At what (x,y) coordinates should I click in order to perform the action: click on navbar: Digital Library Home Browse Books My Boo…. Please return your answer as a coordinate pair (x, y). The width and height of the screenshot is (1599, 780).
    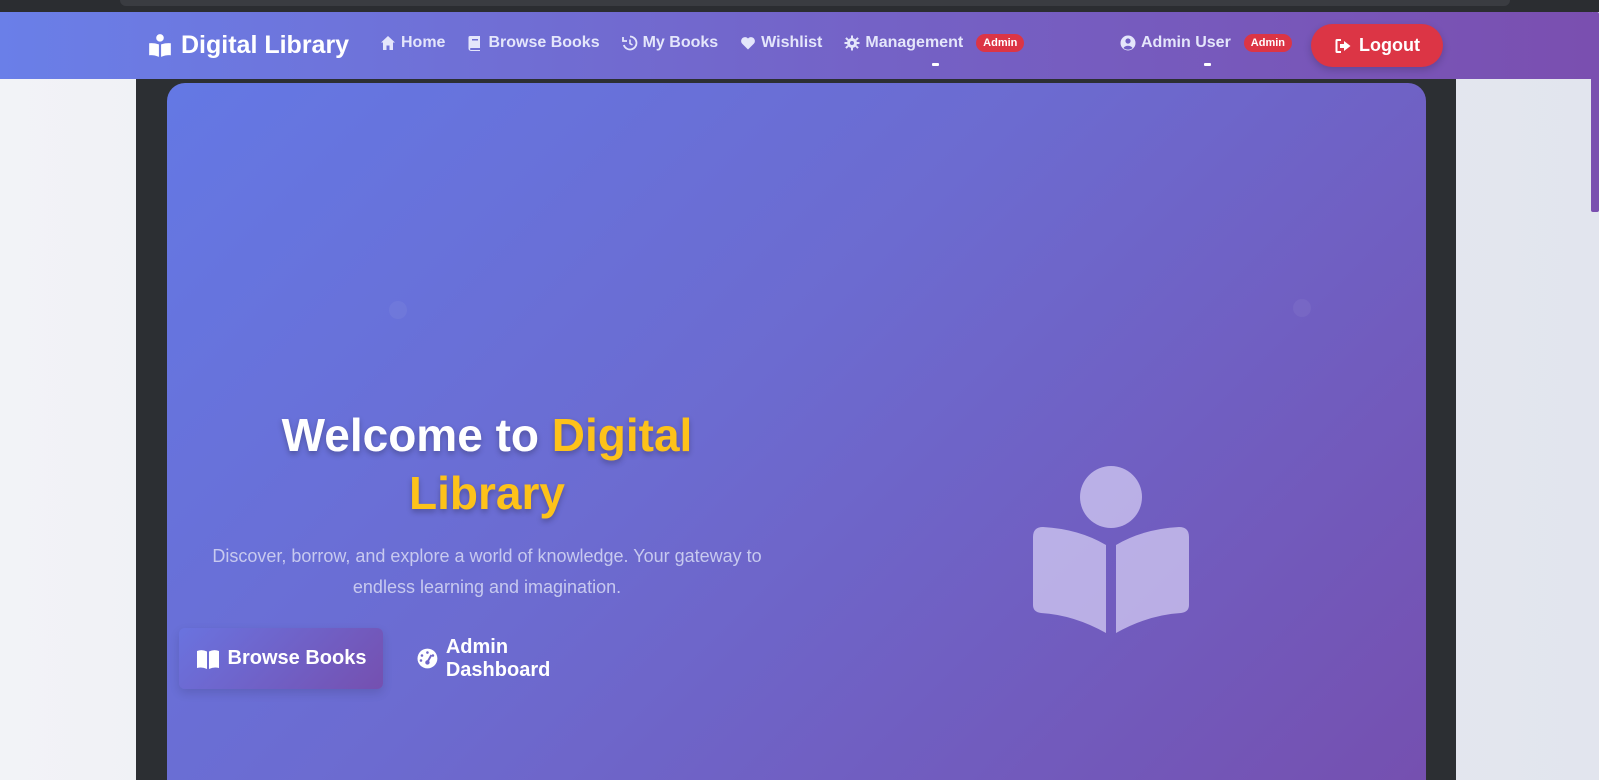
    Looking at the image, I should click on (796, 45).